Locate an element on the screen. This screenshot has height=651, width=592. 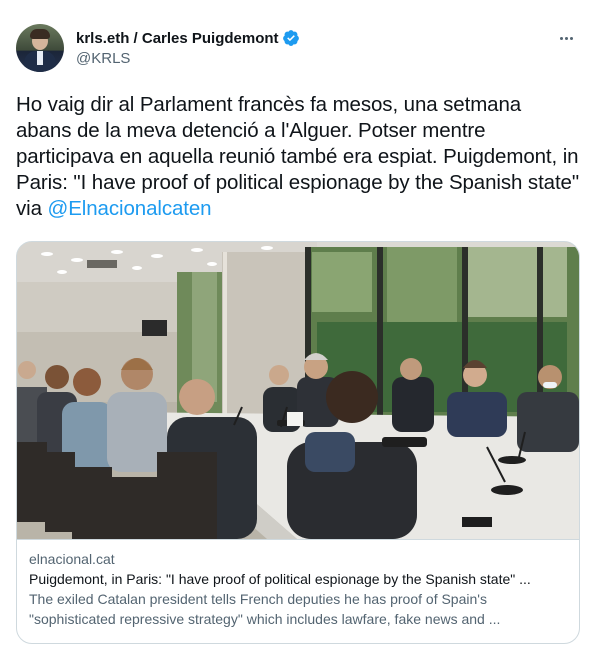
mention-link: @Elnacionalcaten is located at coordinates (130, 208).